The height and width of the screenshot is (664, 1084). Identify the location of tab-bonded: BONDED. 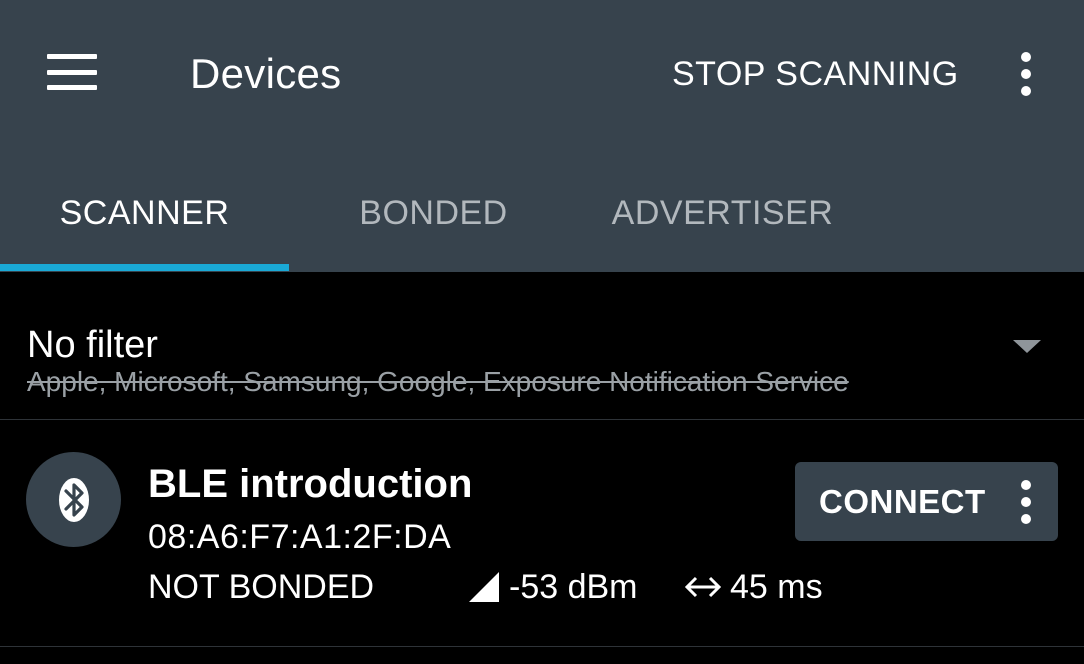
(433, 213).